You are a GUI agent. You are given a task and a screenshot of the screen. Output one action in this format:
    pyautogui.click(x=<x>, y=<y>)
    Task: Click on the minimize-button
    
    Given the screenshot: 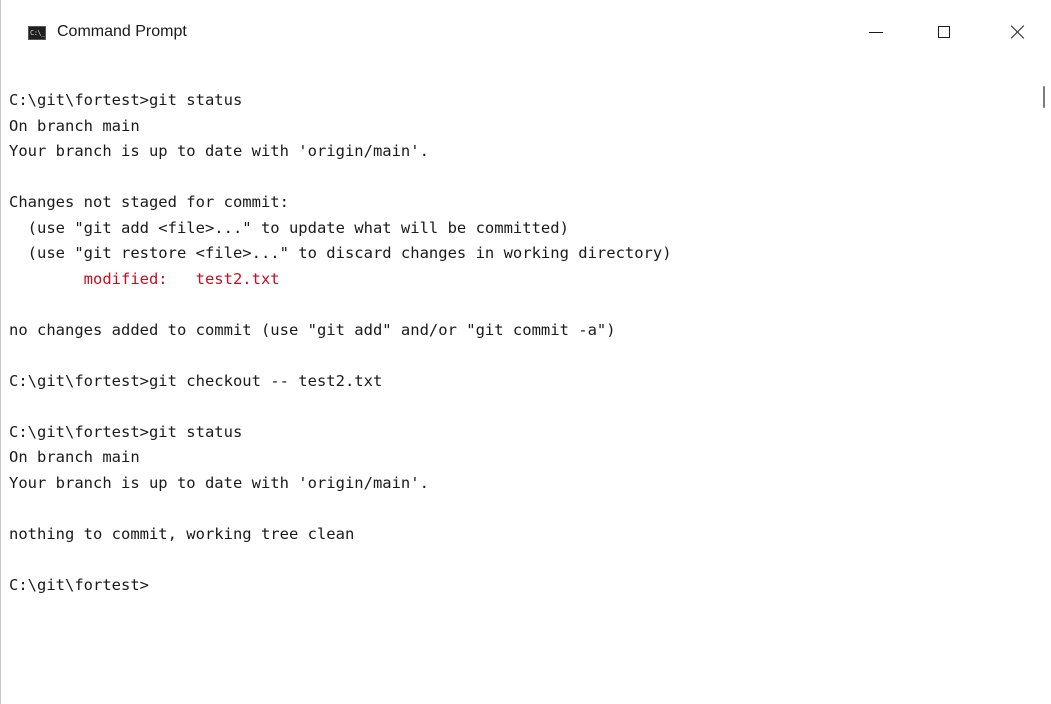 What is the action you would take?
    pyautogui.click(x=876, y=32)
    